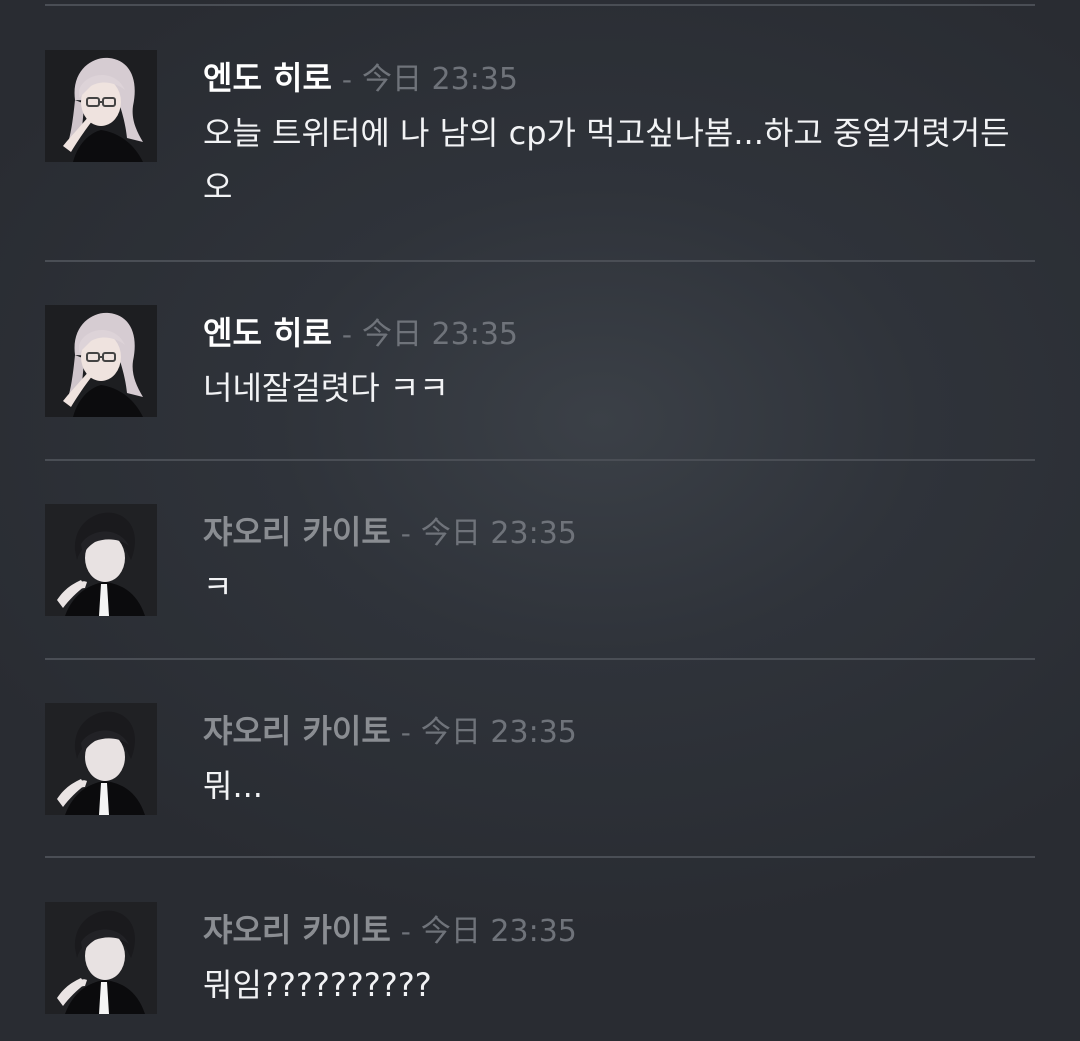 Image resolution: width=1080 pixels, height=1041 pixels. I want to click on message-text: 너네잘걸렷다 ㅋㅋ, so click(326, 388).